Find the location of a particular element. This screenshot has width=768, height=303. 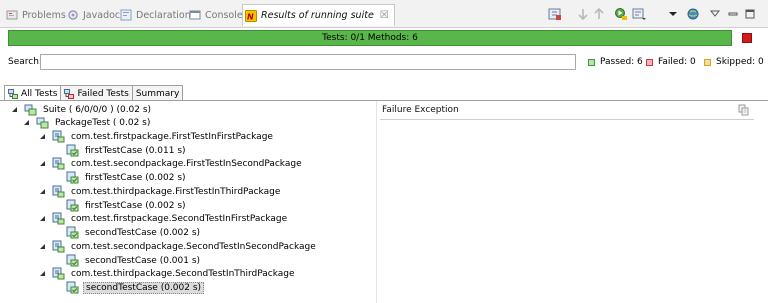

subtab-label: All Tests is located at coordinates (39, 93).